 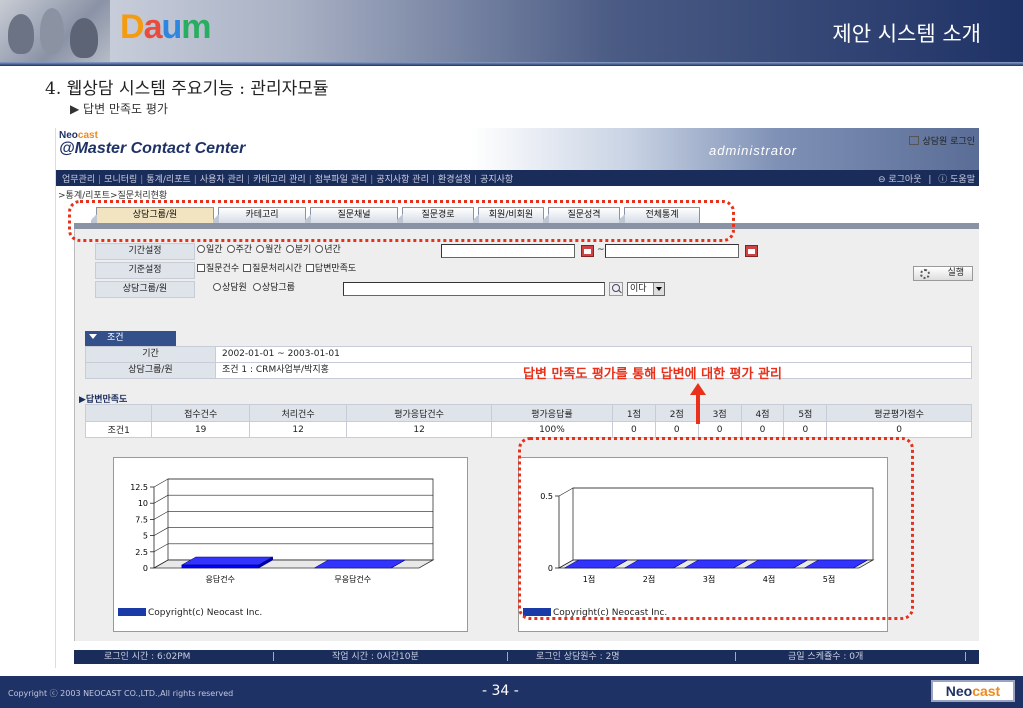 I want to click on table-header: 4점, so click(x=762, y=413).